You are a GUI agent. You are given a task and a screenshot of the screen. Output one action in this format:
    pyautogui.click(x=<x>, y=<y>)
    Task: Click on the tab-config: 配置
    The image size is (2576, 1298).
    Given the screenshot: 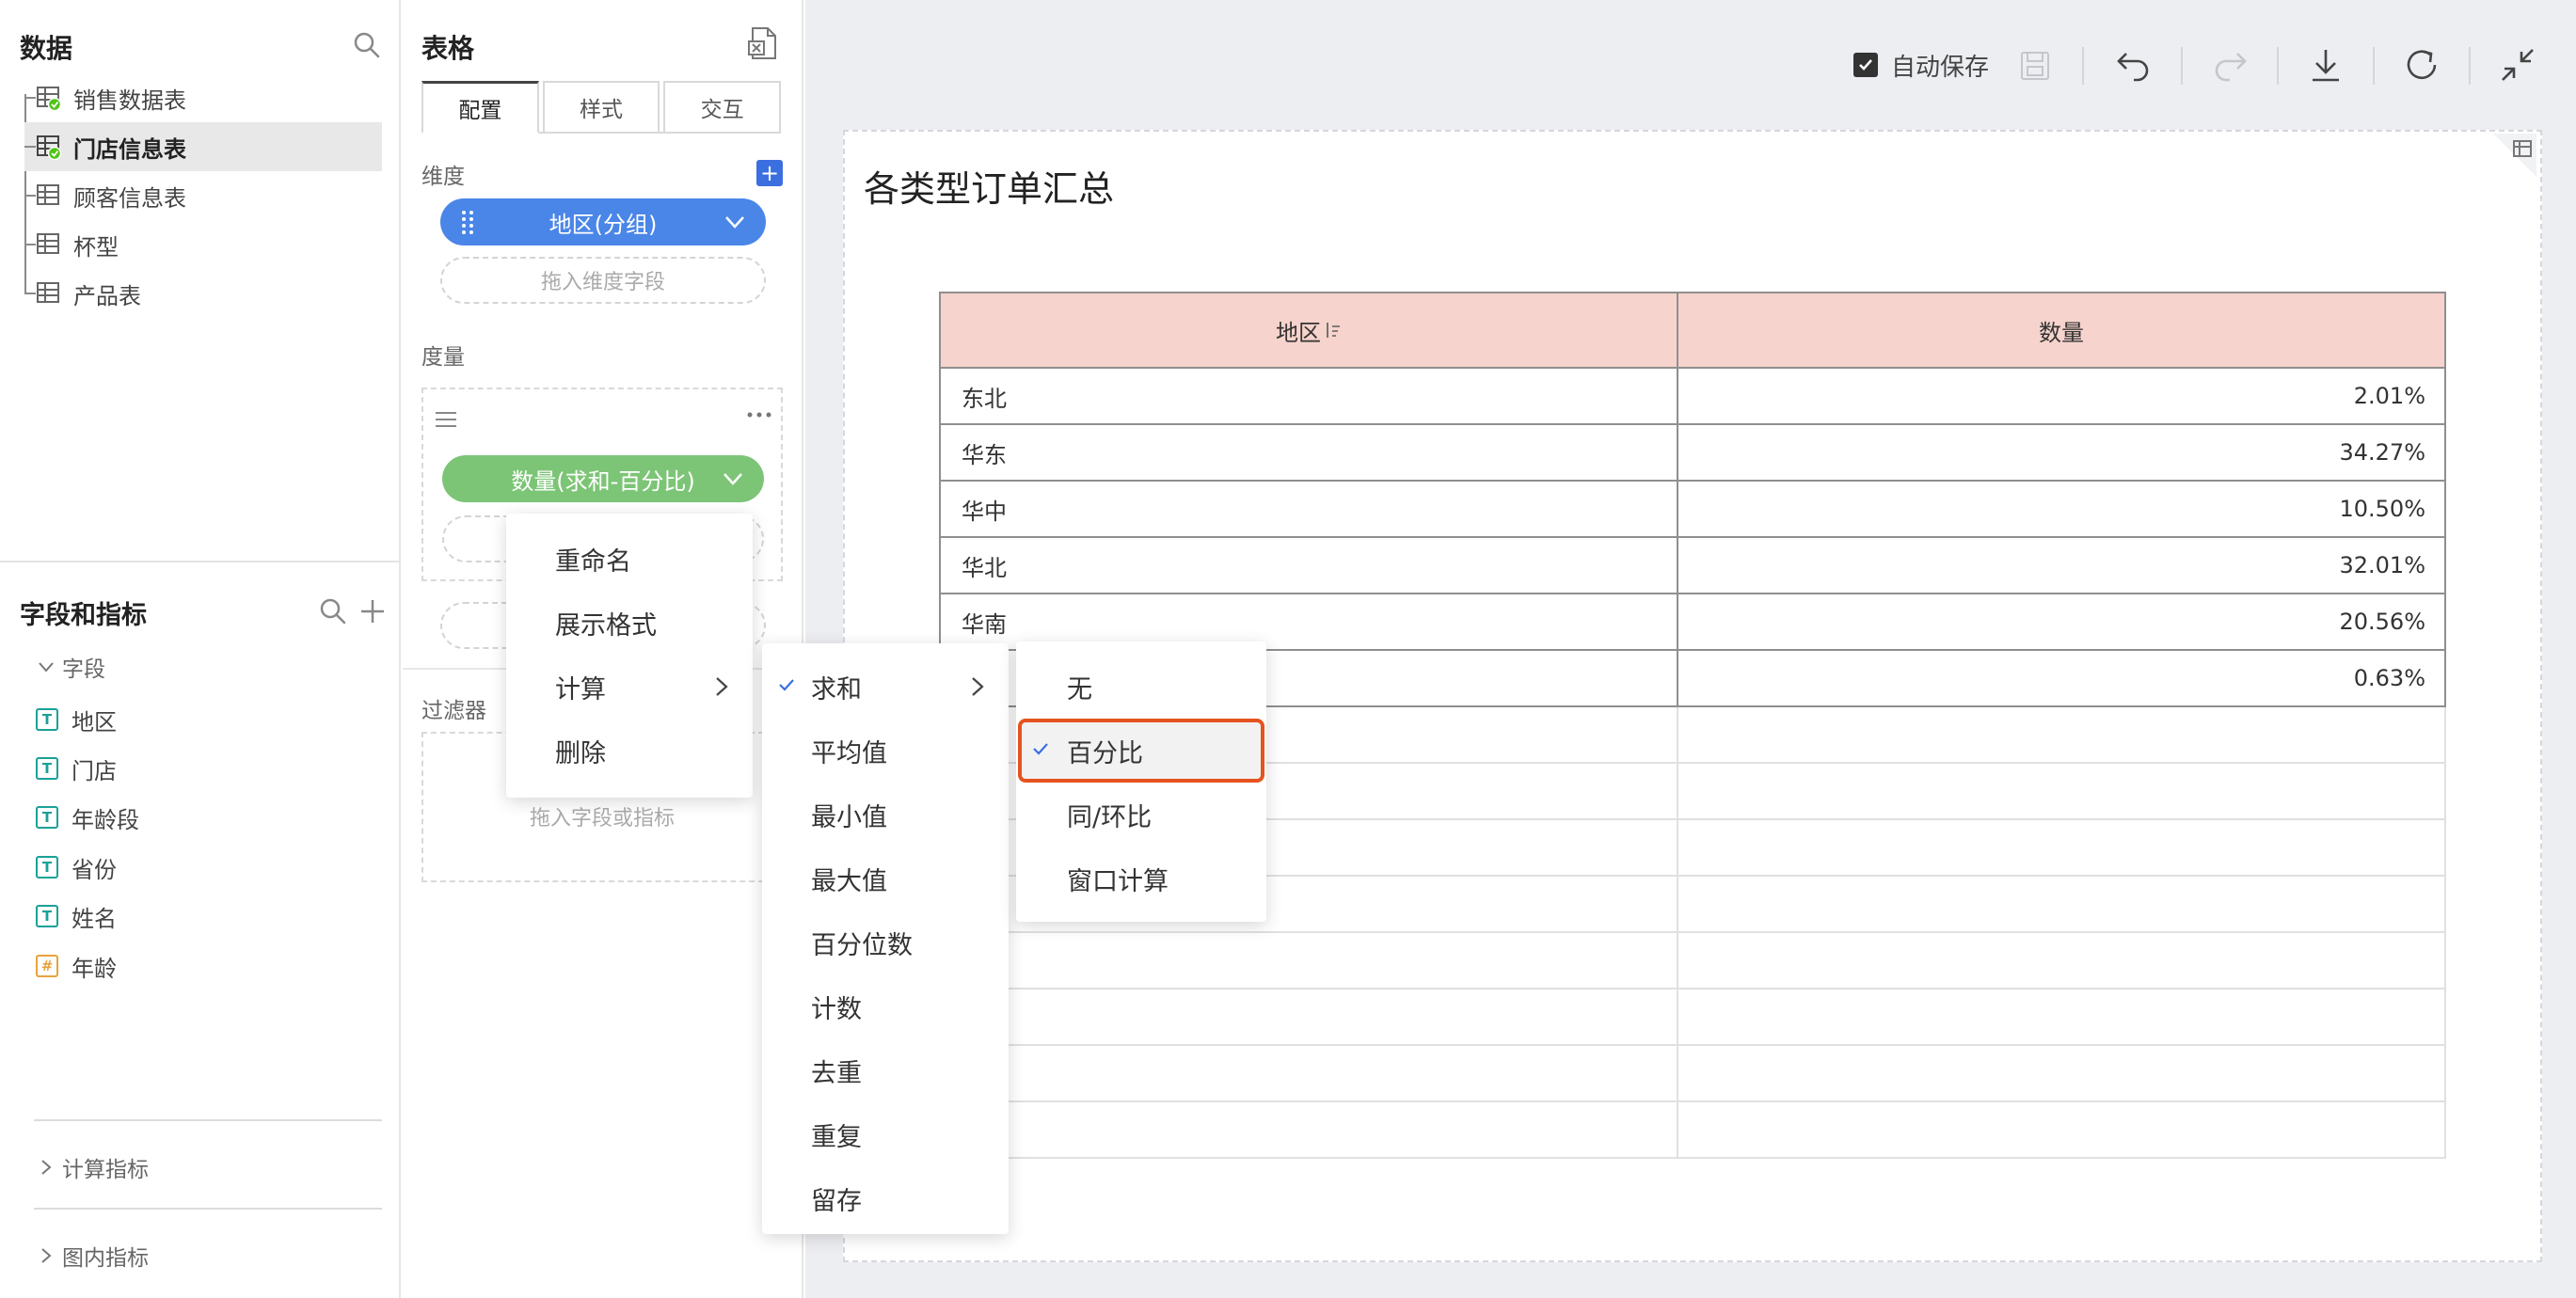 What is the action you would take?
    pyautogui.click(x=480, y=107)
    